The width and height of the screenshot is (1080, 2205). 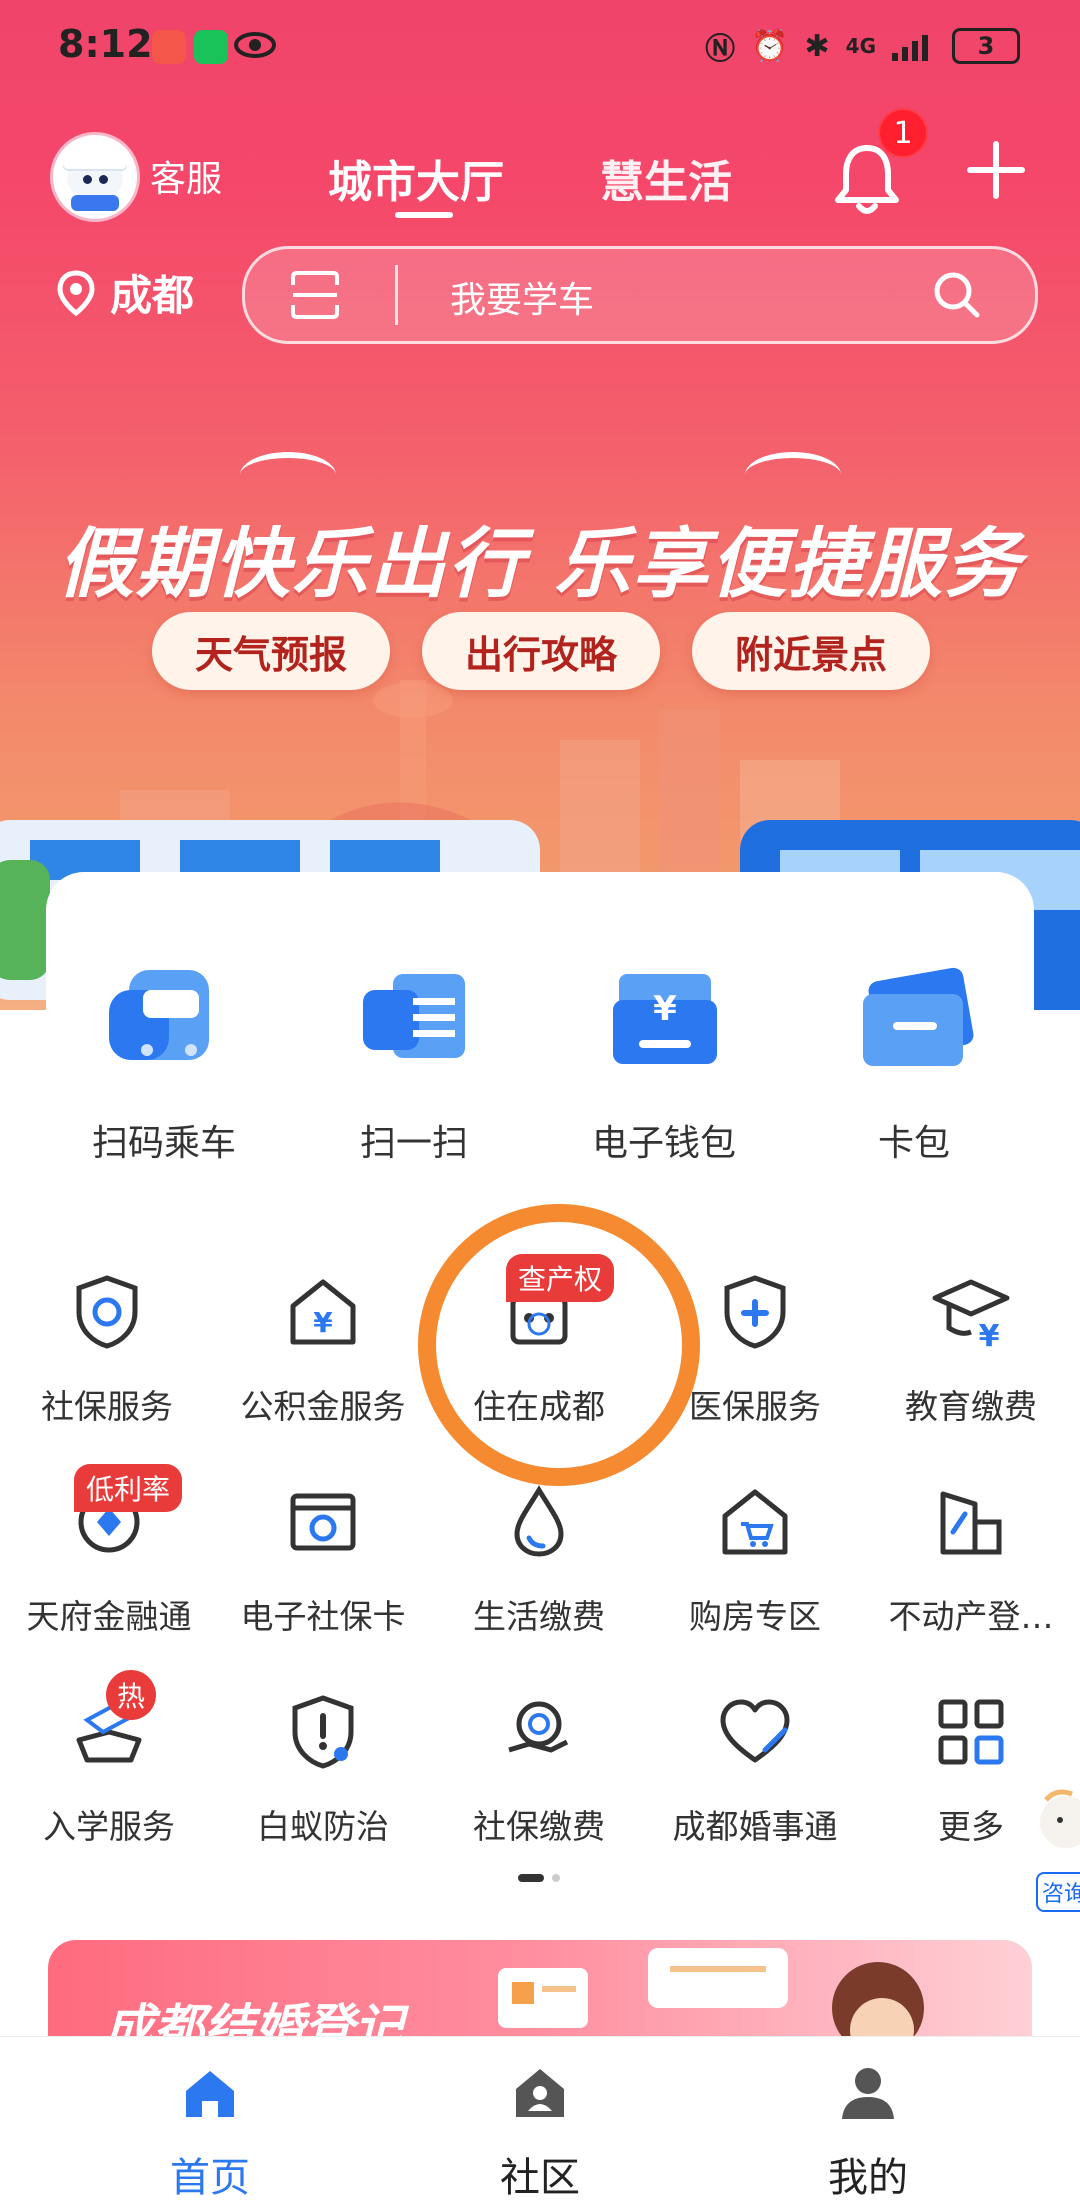 I want to click on search-placeholder: 我要学车, so click(x=522, y=297).